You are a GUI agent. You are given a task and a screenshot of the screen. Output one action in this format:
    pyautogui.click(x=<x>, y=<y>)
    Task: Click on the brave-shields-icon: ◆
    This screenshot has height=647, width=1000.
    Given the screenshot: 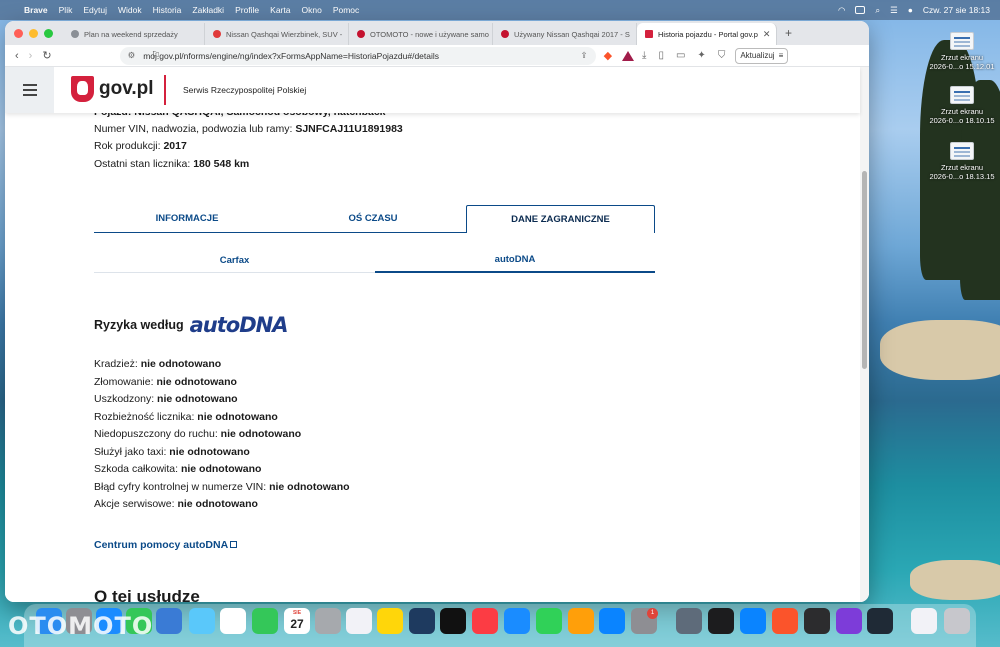 What is the action you would take?
    pyautogui.click(x=608, y=55)
    